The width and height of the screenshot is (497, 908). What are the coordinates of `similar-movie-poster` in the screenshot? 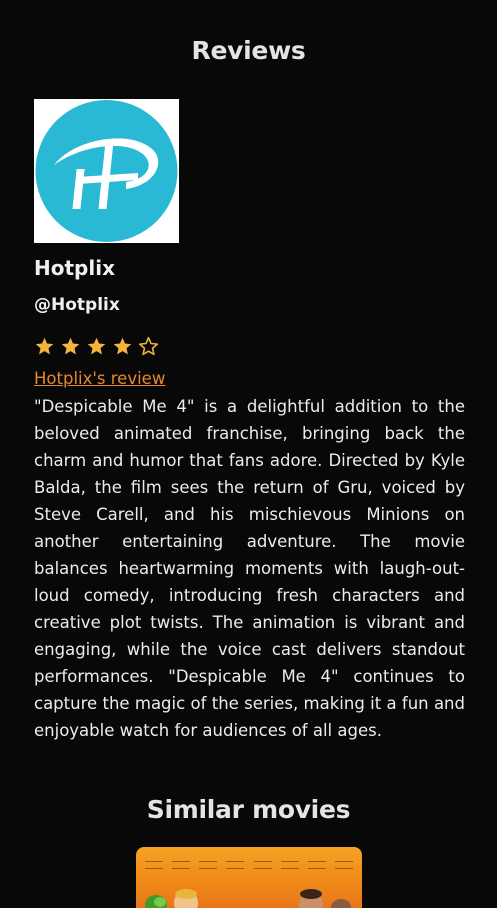 It's located at (249, 877).